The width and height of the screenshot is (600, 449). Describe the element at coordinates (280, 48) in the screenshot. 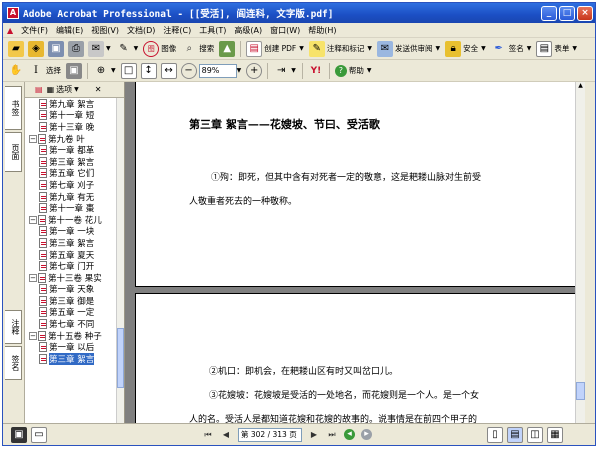

I see `create-pdf-label: 创建 PDF` at that location.